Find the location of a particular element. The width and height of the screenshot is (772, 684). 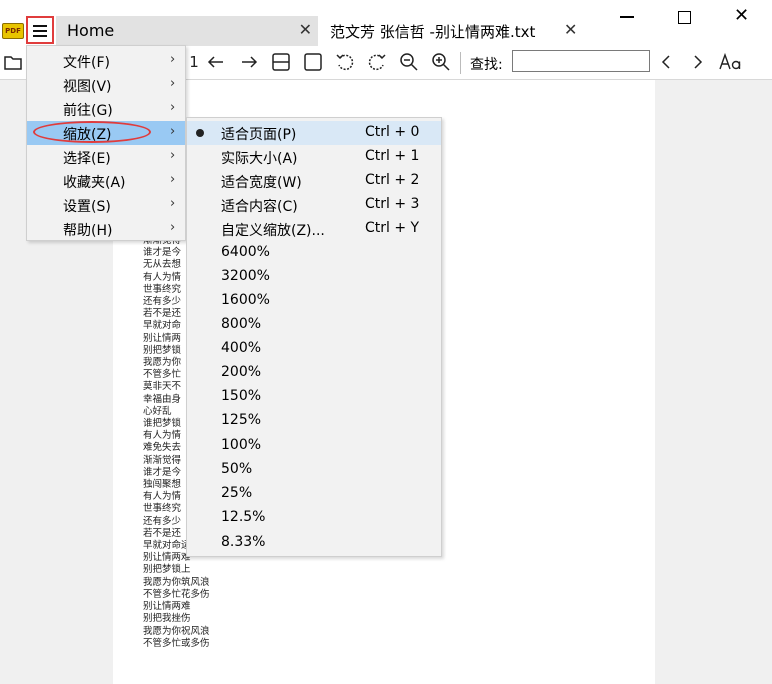

document-line: 不管多忙或多伤 is located at coordinates (176, 643).